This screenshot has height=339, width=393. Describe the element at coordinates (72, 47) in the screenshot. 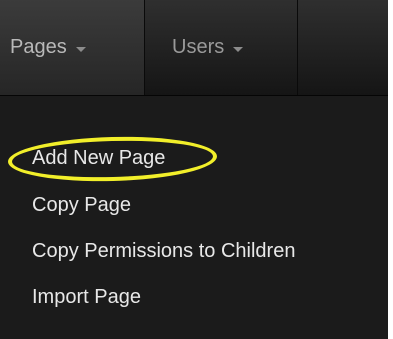

I see `nav-pages-menu: Pages` at that location.